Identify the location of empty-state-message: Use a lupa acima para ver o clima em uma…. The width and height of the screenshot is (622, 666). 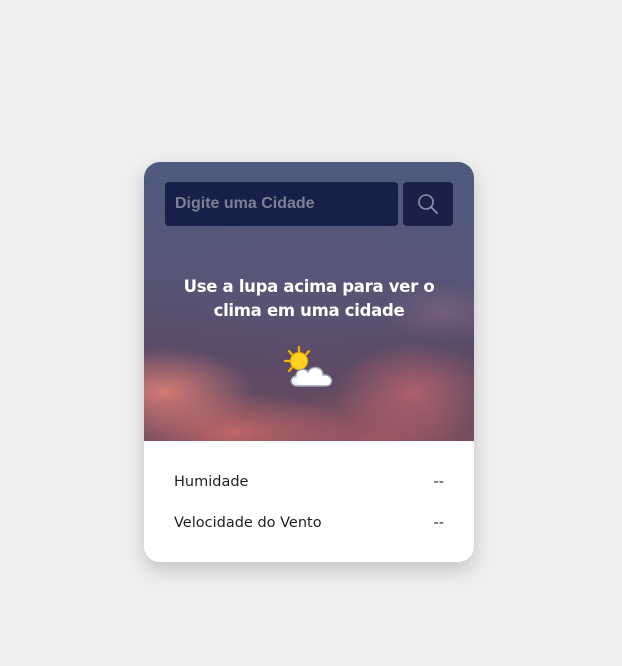
(309, 298).